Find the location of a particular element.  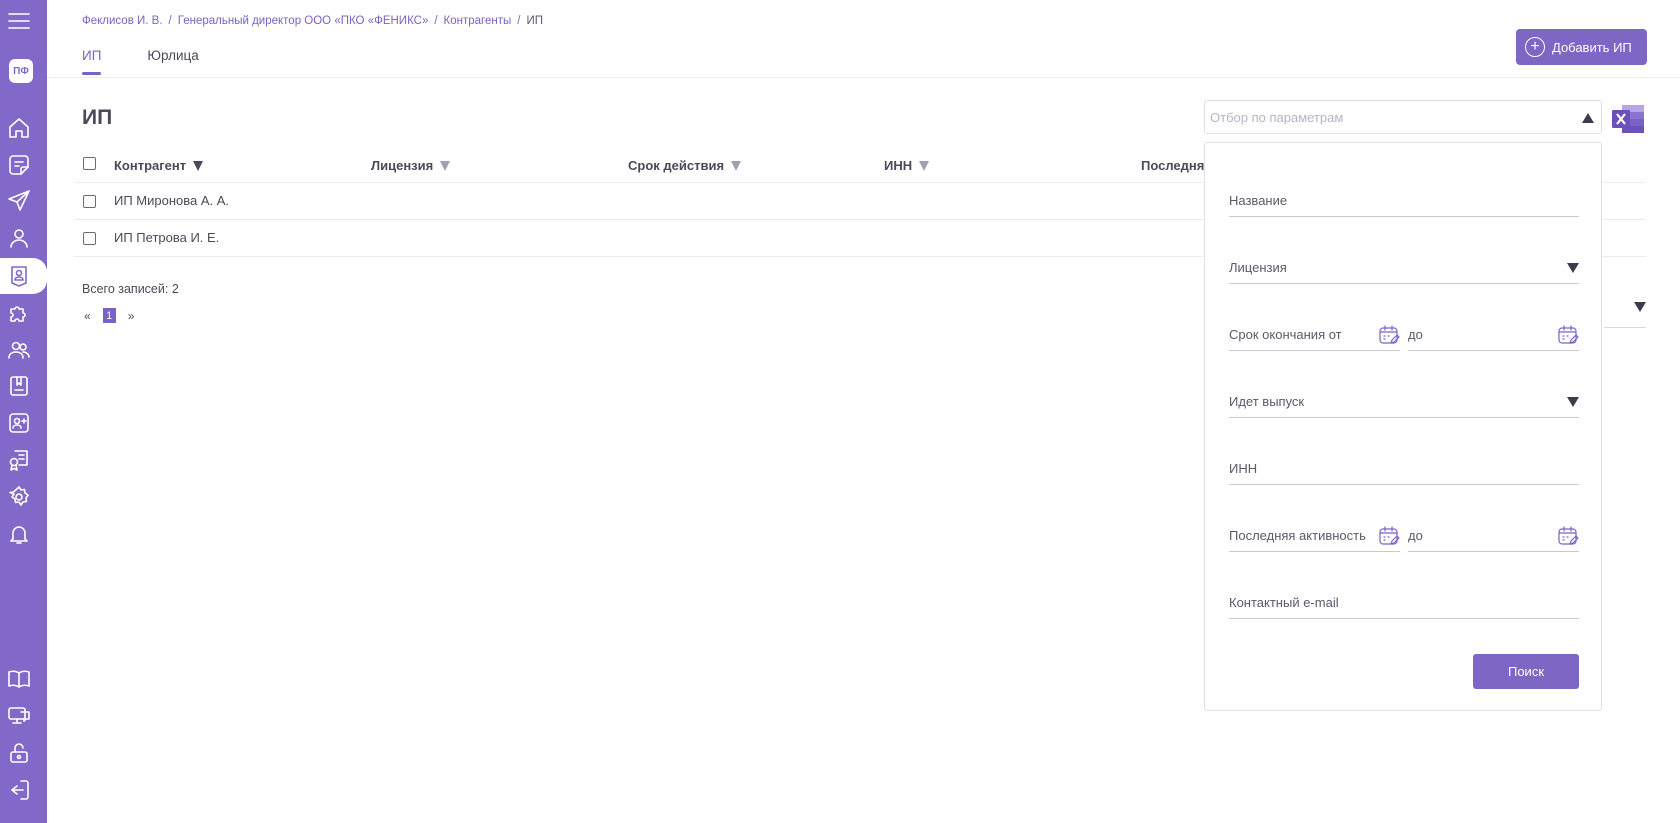

excel-export-icon is located at coordinates (1628, 119).